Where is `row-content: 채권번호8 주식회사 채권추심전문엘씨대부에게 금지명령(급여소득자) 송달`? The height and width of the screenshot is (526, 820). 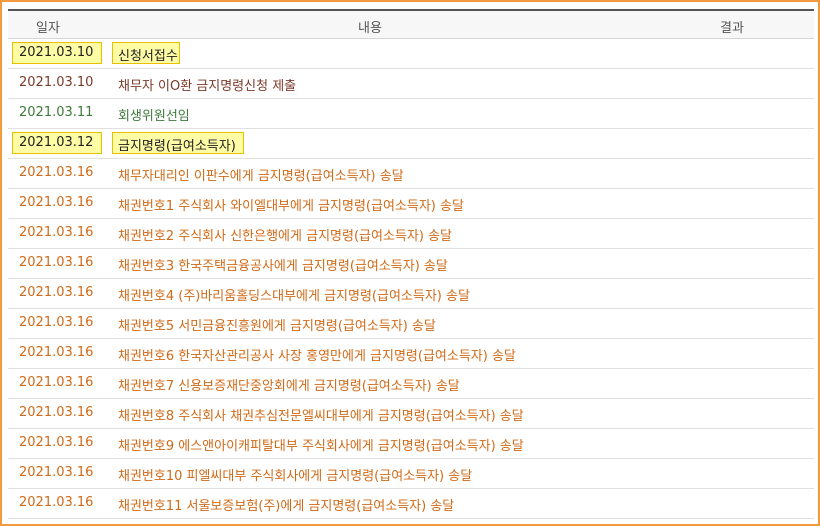
row-content: 채권번호8 주식회사 채권추심전문엘씨대부에게 금지명령(급여소득자) 송달 is located at coordinates (321, 416).